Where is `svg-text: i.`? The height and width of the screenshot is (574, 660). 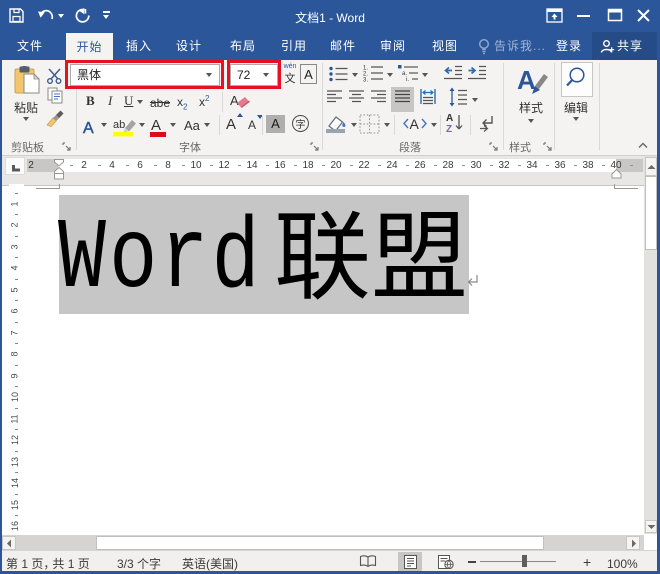
svg-text: i. is located at coordinates (407, 79).